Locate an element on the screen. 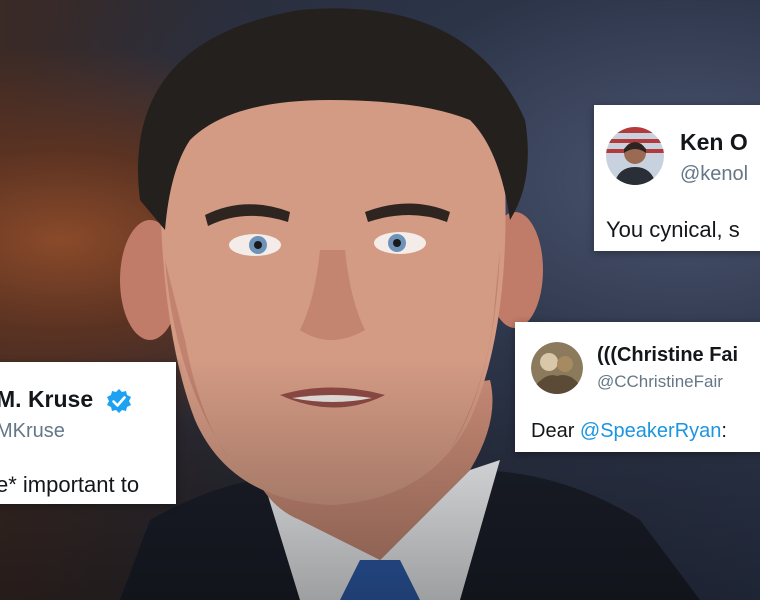 The image size is (760, 600). tweet-author-handle: @CChristineFair is located at coordinates (660, 381).